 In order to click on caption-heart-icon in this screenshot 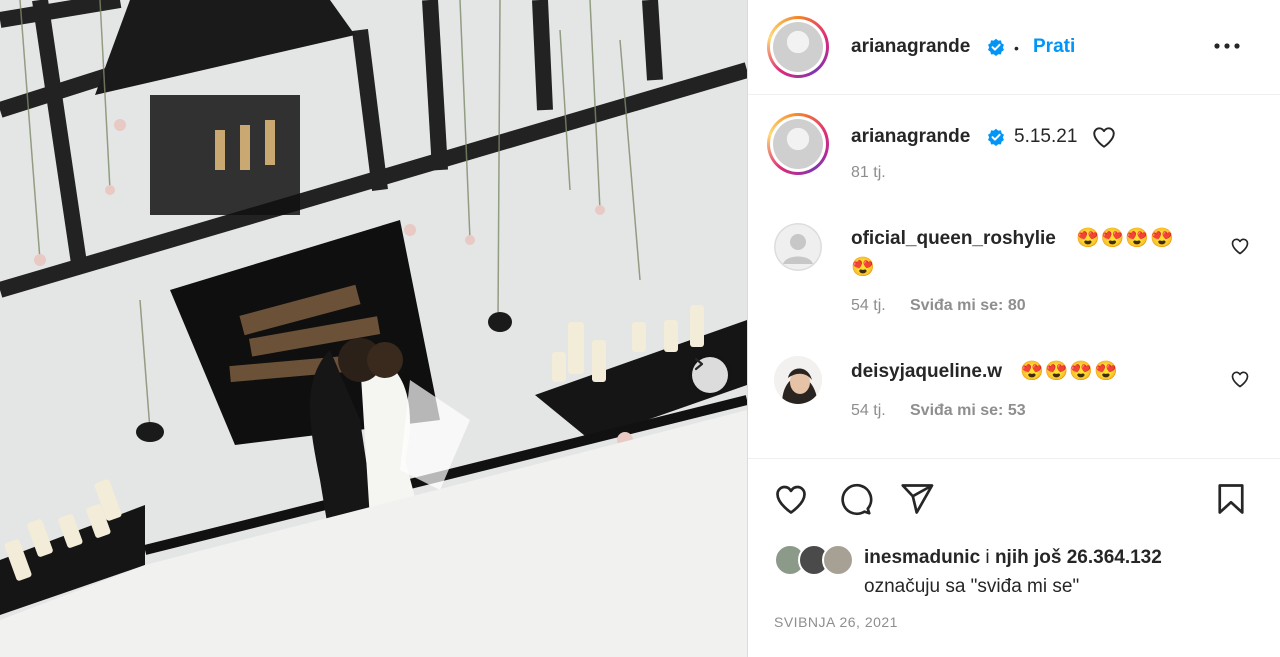, I will do `click(1104, 137)`.